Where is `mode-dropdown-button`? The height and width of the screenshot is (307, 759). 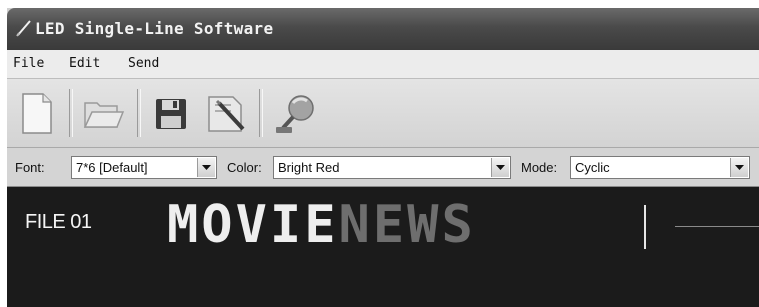 mode-dropdown-button is located at coordinates (739, 167).